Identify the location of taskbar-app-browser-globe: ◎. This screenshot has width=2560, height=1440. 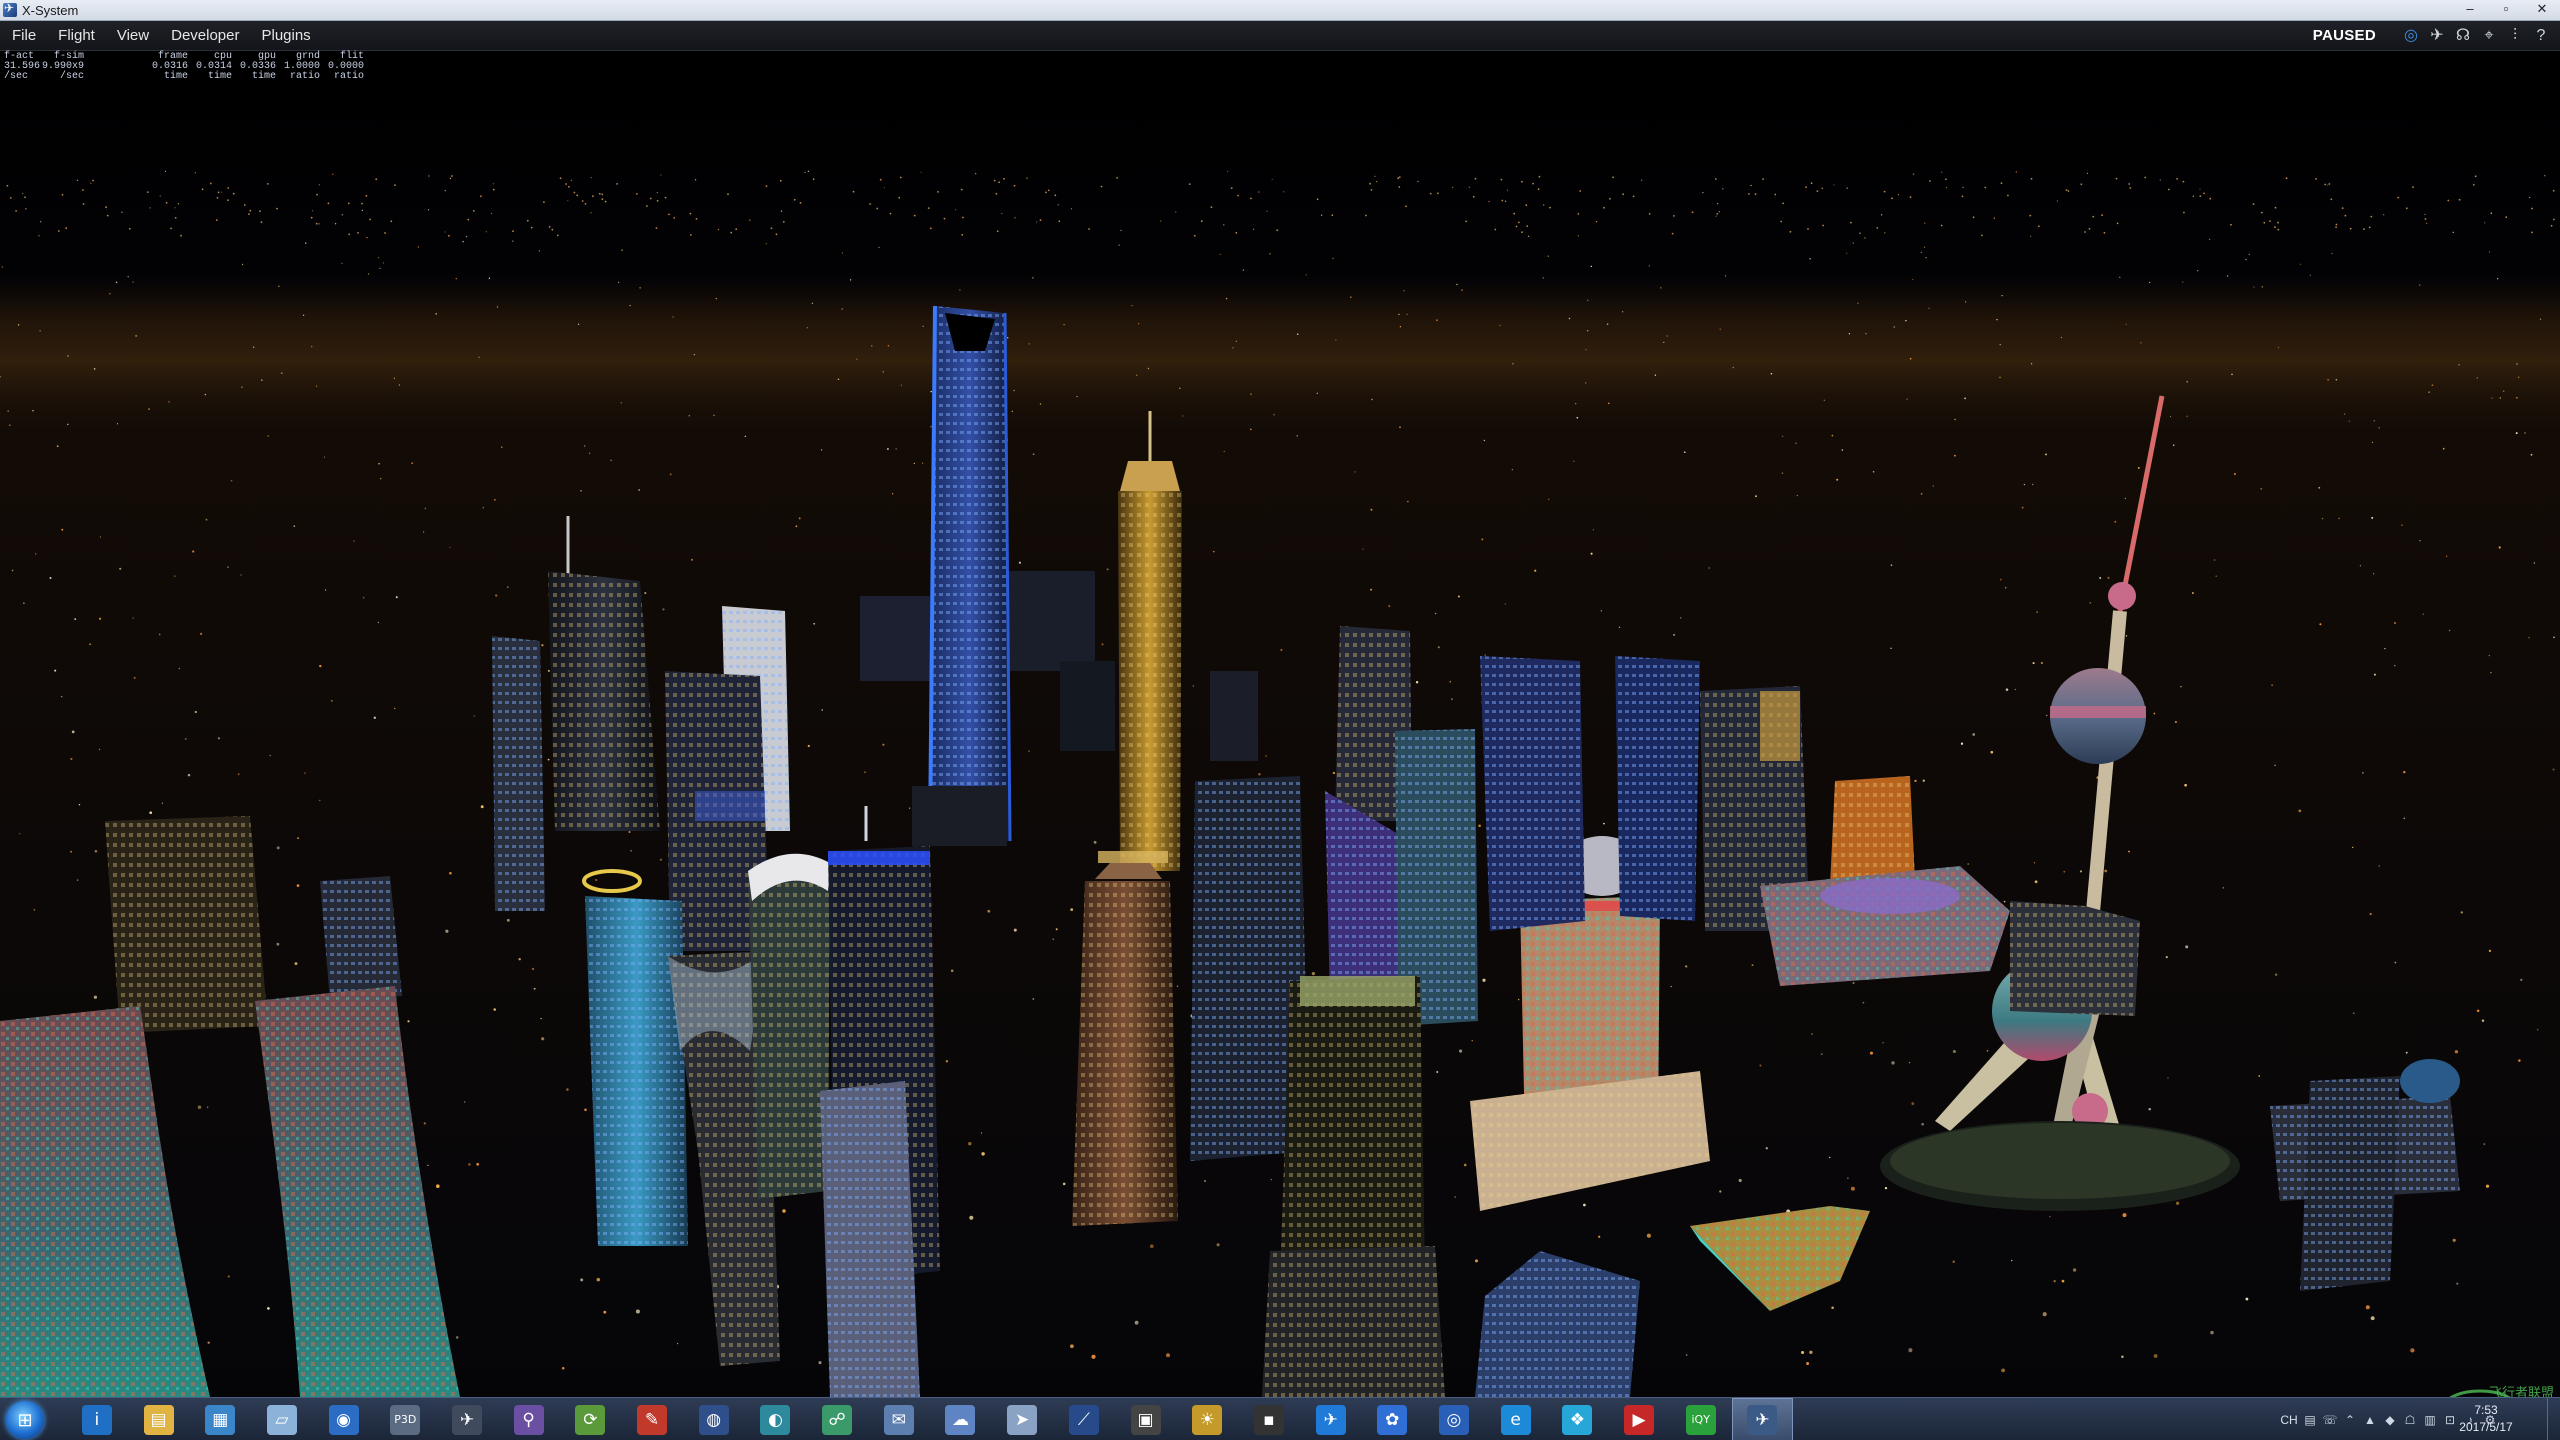
(1454, 1419).